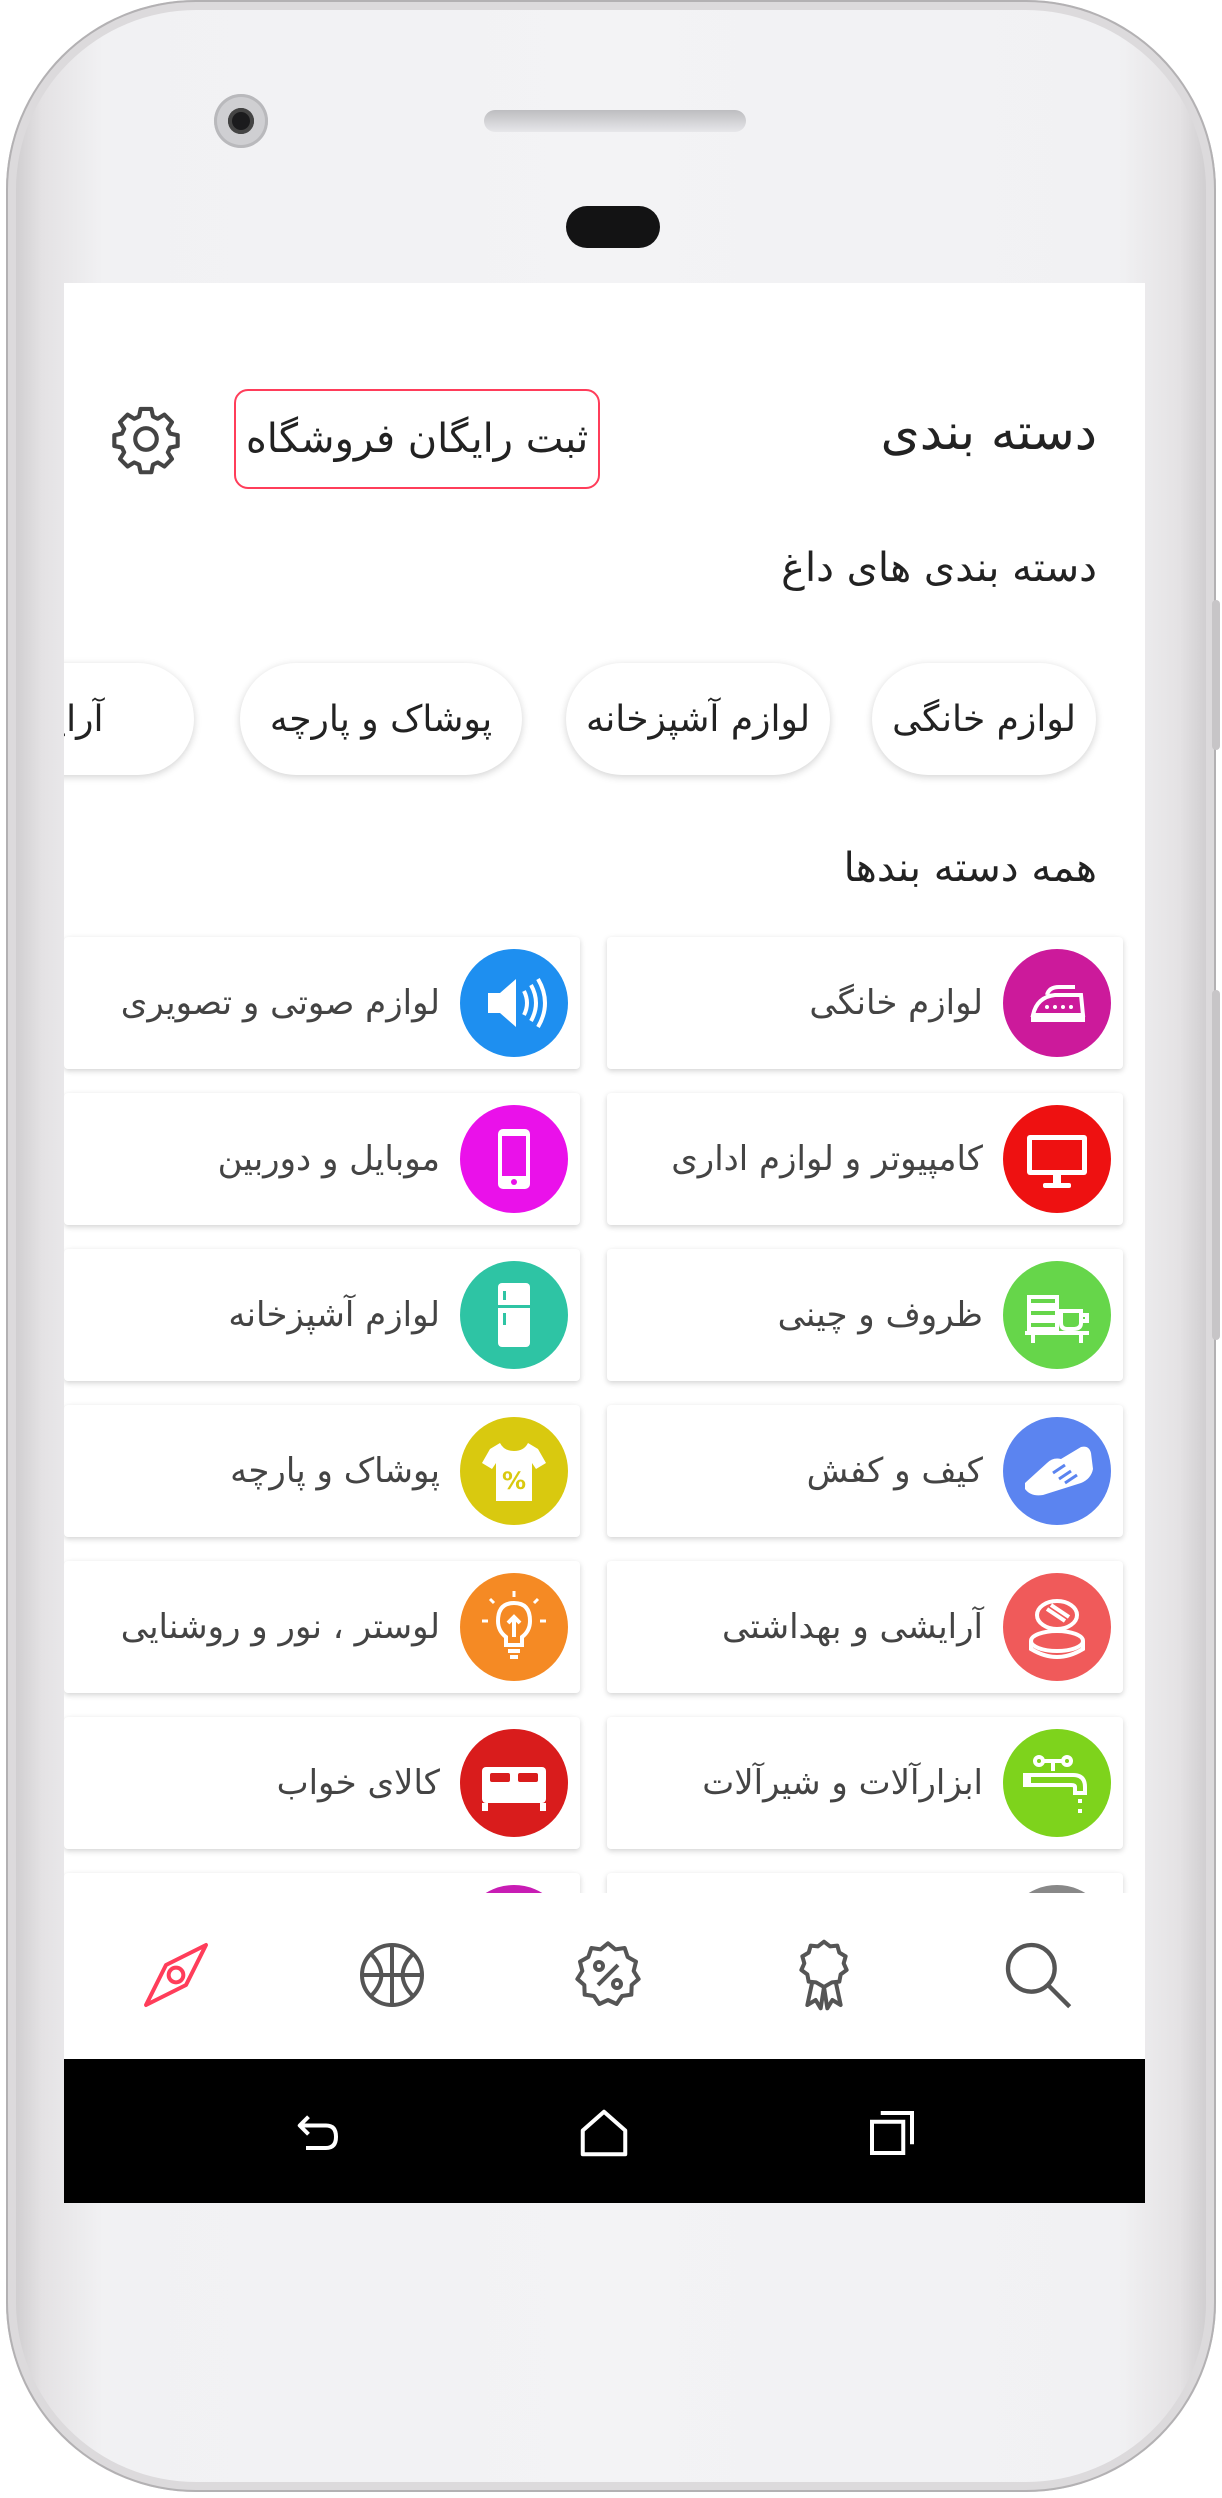 Image resolution: width=1222 pixels, height=2498 pixels. Describe the element at coordinates (1057, 1003) in the screenshot. I see `iron-icon` at that location.